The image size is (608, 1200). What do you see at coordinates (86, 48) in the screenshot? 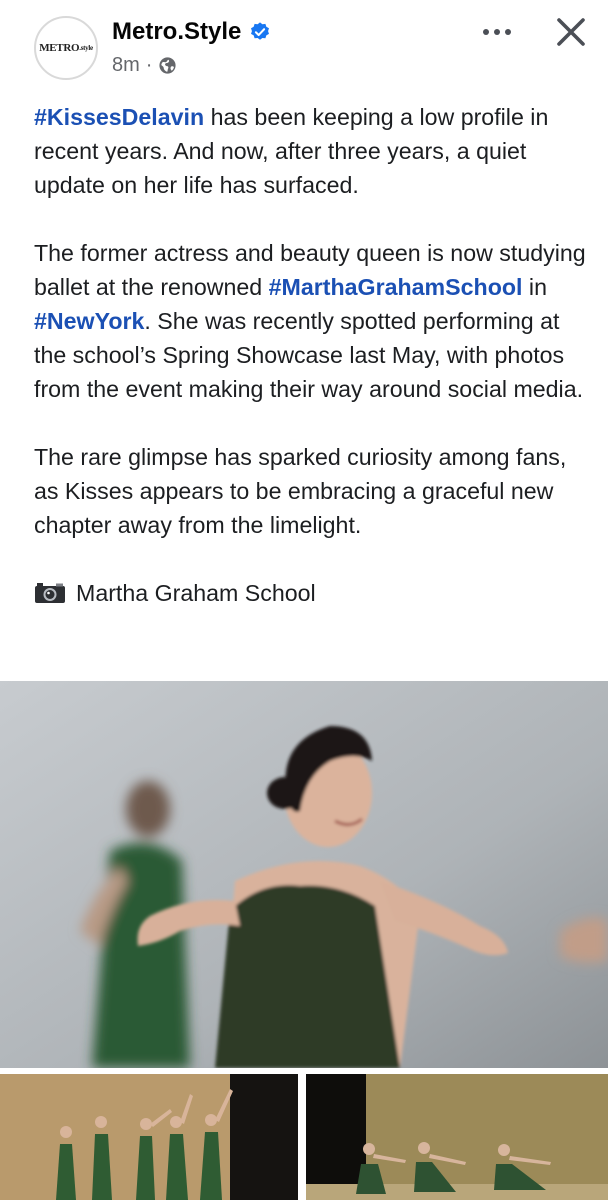
I see `avatar-logo-subtext: .style` at bounding box center [86, 48].